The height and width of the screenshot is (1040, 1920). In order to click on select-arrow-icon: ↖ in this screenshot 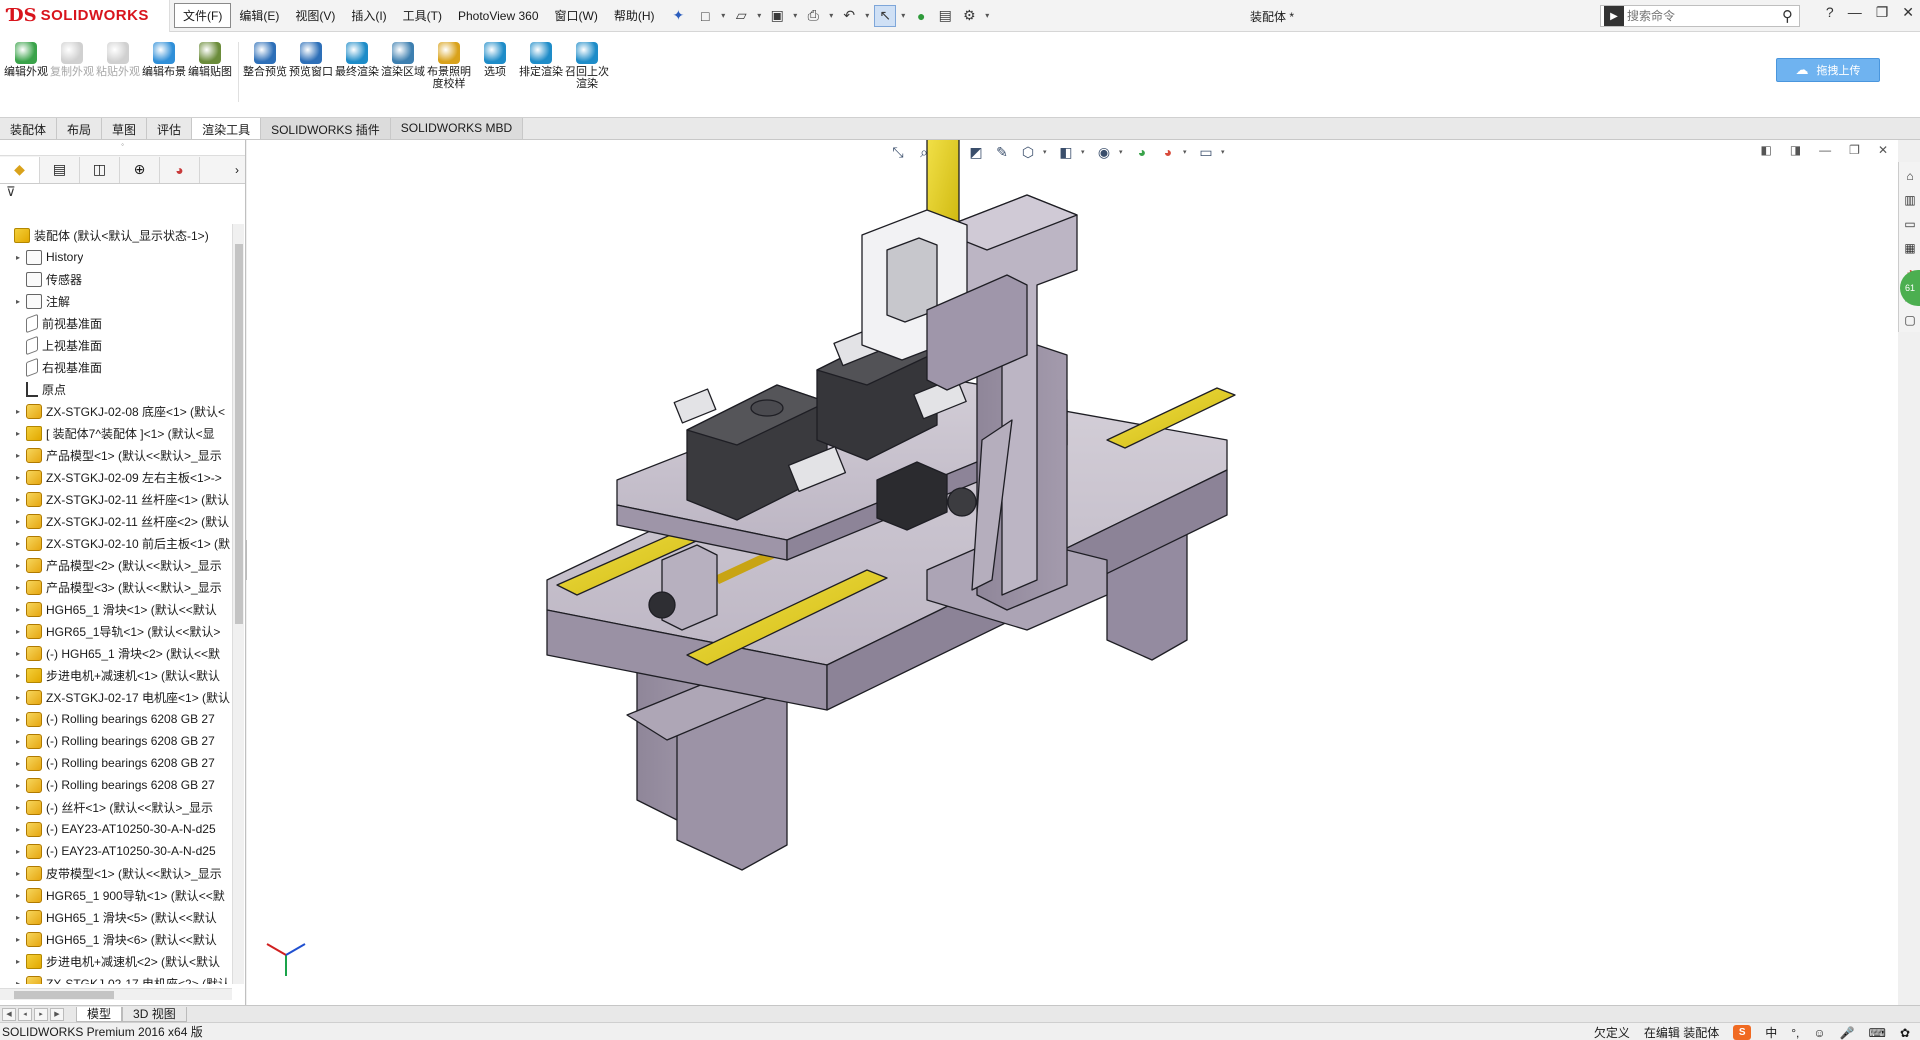, I will do `click(885, 15)`.